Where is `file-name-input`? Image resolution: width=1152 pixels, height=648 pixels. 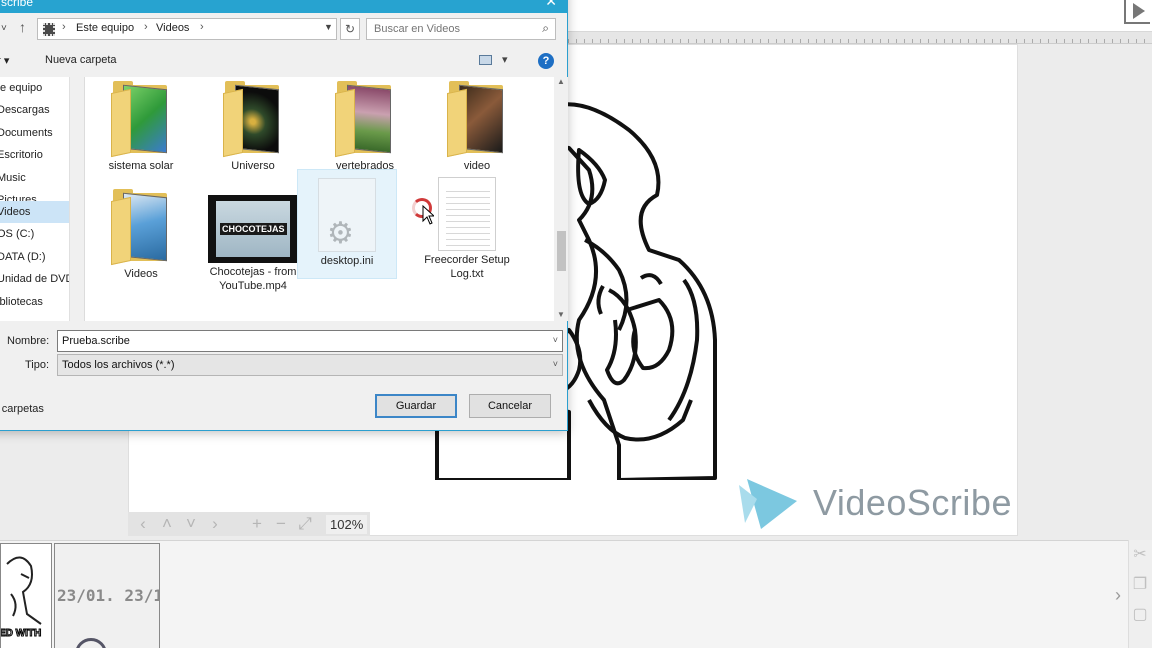 file-name-input is located at coordinates (310, 341).